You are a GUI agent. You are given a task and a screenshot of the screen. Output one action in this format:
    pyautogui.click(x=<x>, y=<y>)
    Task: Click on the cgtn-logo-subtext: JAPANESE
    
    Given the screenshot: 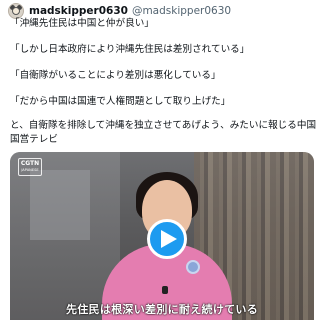 What is the action you would take?
    pyautogui.click(x=30, y=170)
    